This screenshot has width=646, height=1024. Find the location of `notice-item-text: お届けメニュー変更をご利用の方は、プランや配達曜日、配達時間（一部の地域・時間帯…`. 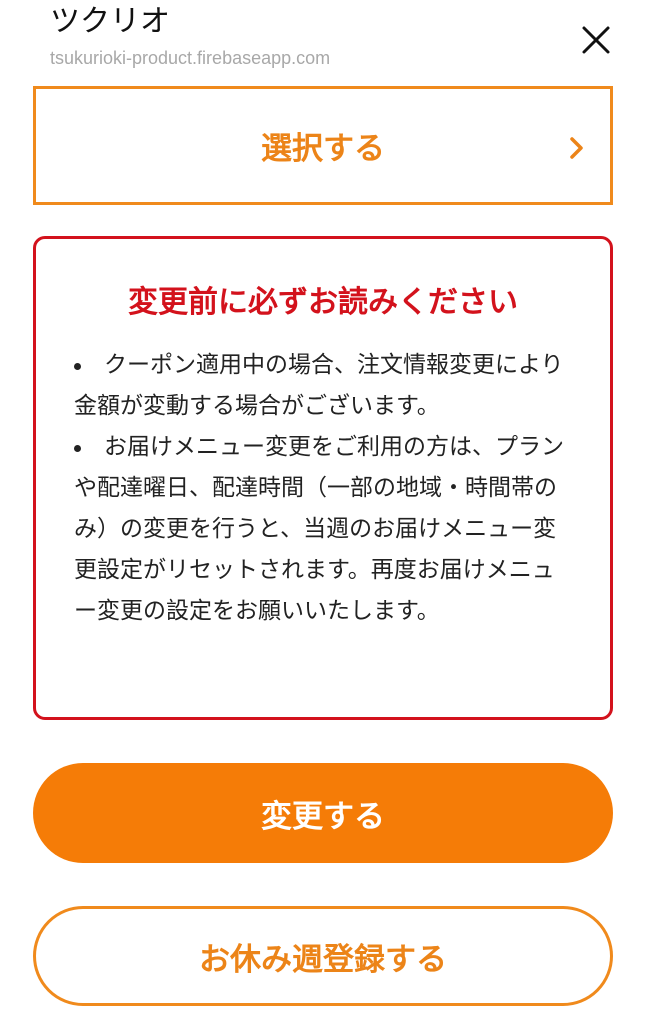

notice-item-text: お届けメニュー変更をご利用の方は、プランや配達曜日、配達時間（一部の地域・時間帯… is located at coordinates (319, 529).